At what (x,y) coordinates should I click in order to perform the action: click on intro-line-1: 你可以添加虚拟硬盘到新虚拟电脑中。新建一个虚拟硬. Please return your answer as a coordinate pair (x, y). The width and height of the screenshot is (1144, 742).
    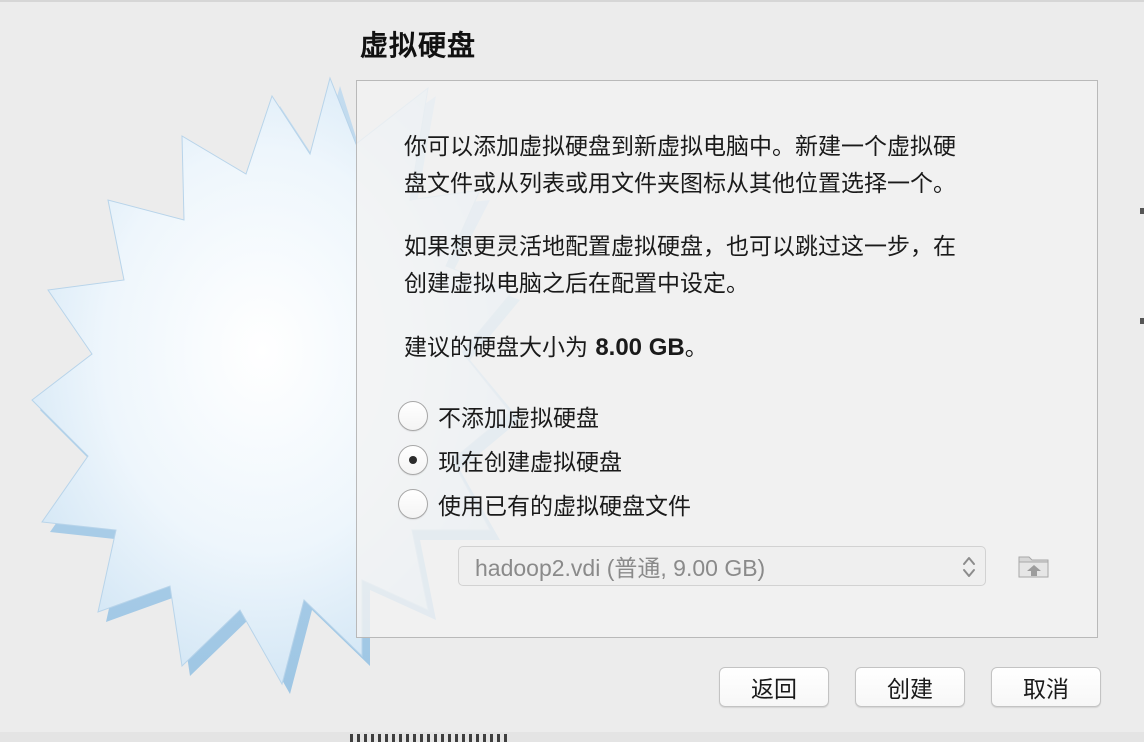
    Looking at the image, I should click on (680, 147).